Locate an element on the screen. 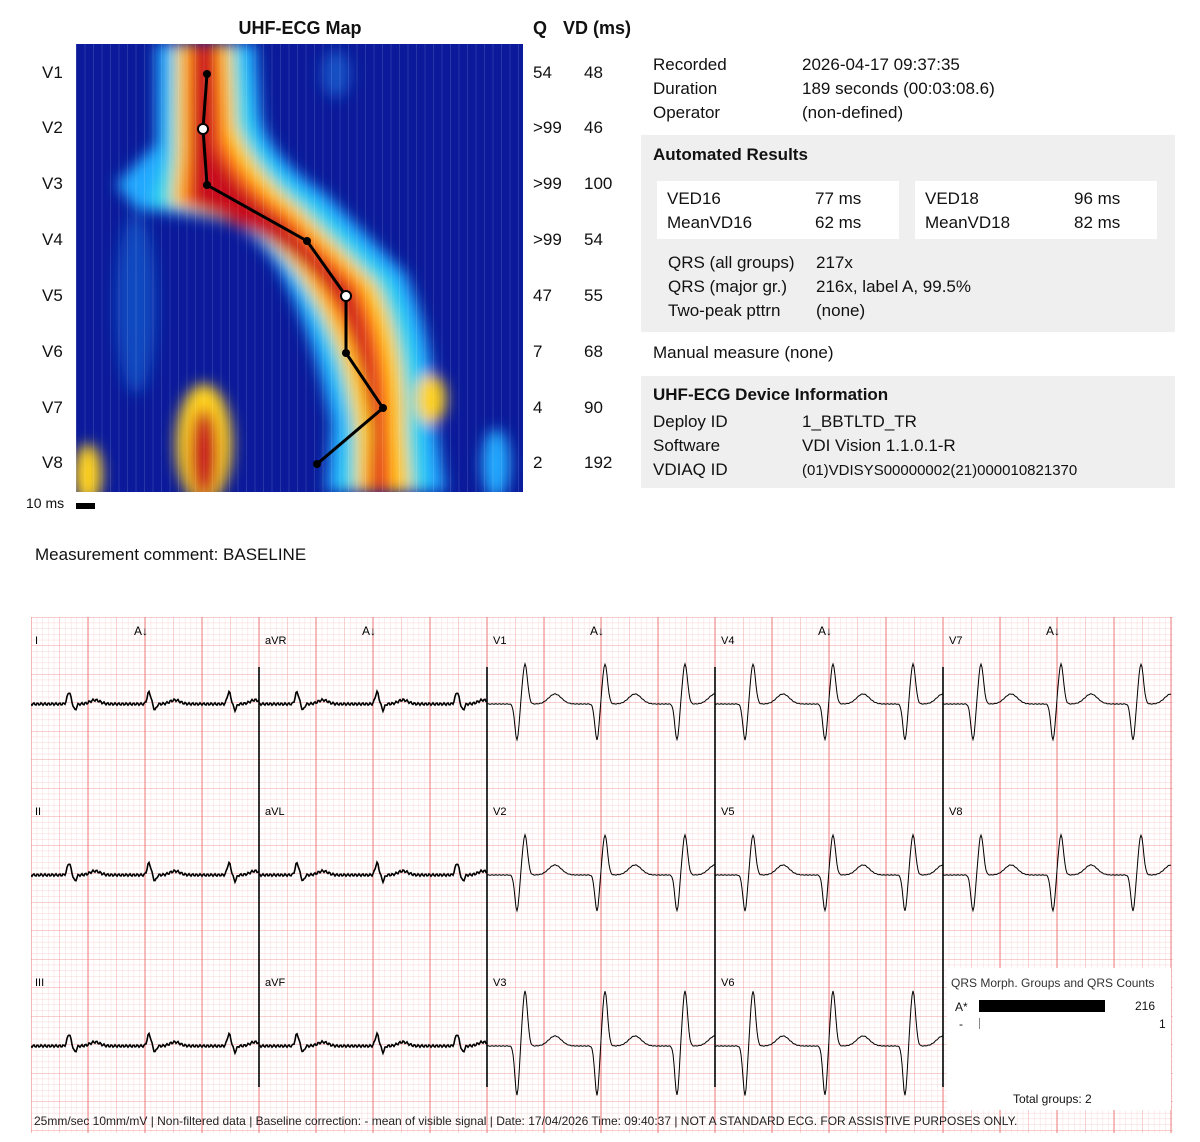 The height and width of the screenshot is (1142, 1200). ecg-lead-label-avr: aVR is located at coordinates (275, 641).